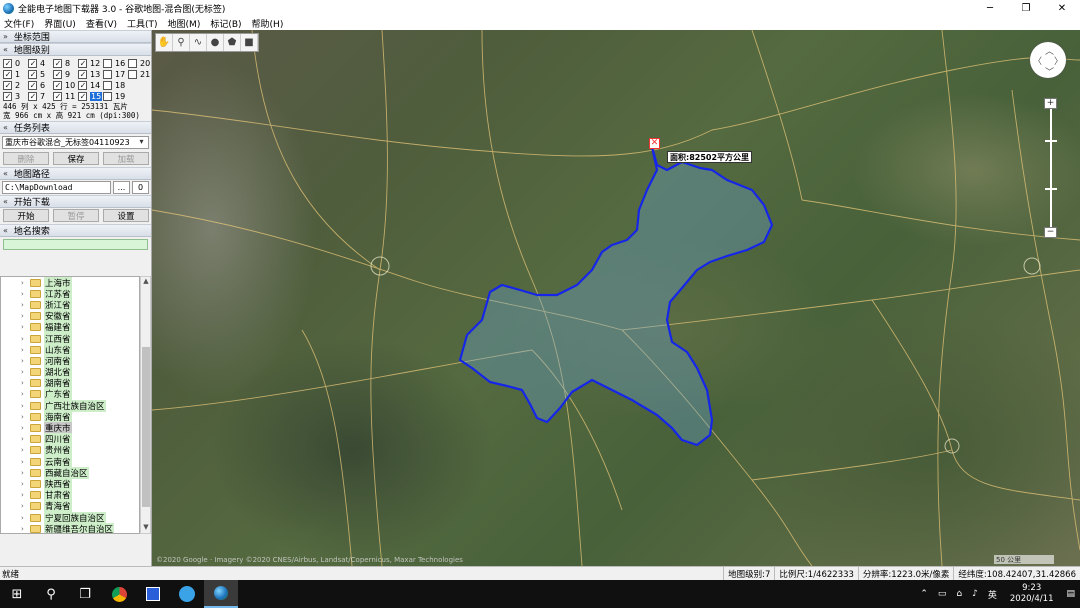 This screenshot has height=608, width=1080. What do you see at coordinates (654, 143) in the screenshot?
I see `delete-shape-icon: ✕` at bounding box center [654, 143].